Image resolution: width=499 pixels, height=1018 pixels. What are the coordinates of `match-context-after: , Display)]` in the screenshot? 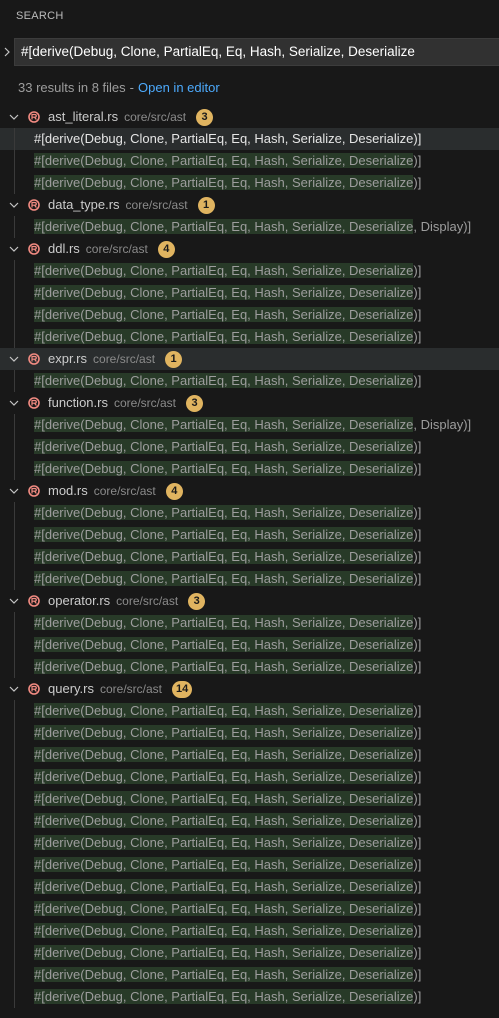 It's located at (442, 226).